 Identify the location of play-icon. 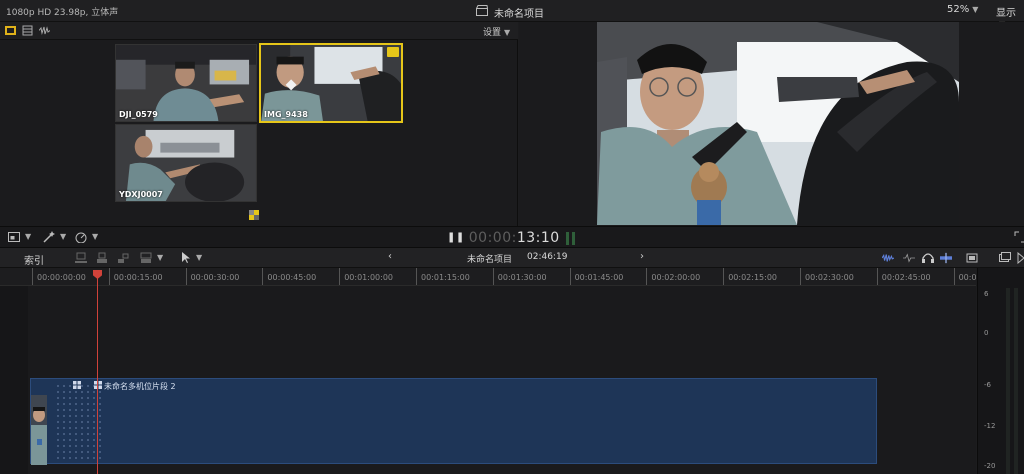
(1020, 258).